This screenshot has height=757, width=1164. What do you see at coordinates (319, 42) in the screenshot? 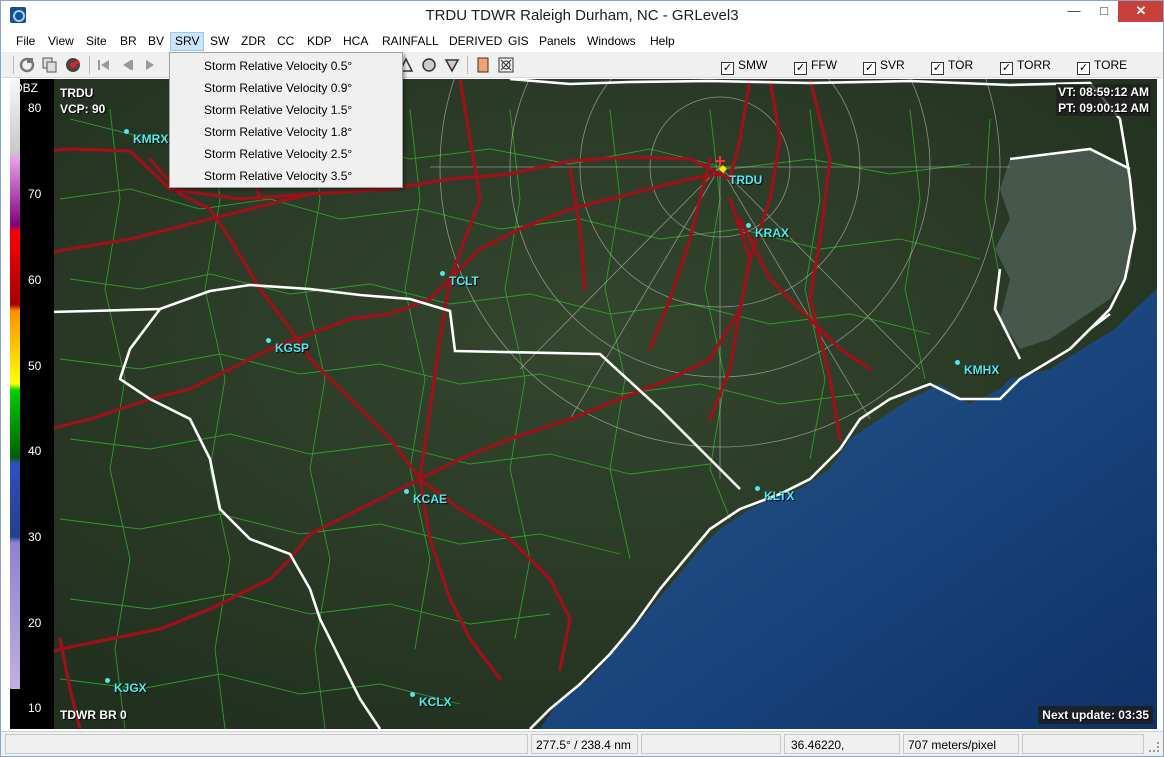
I see `menu-kdp: KDP` at bounding box center [319, 42].